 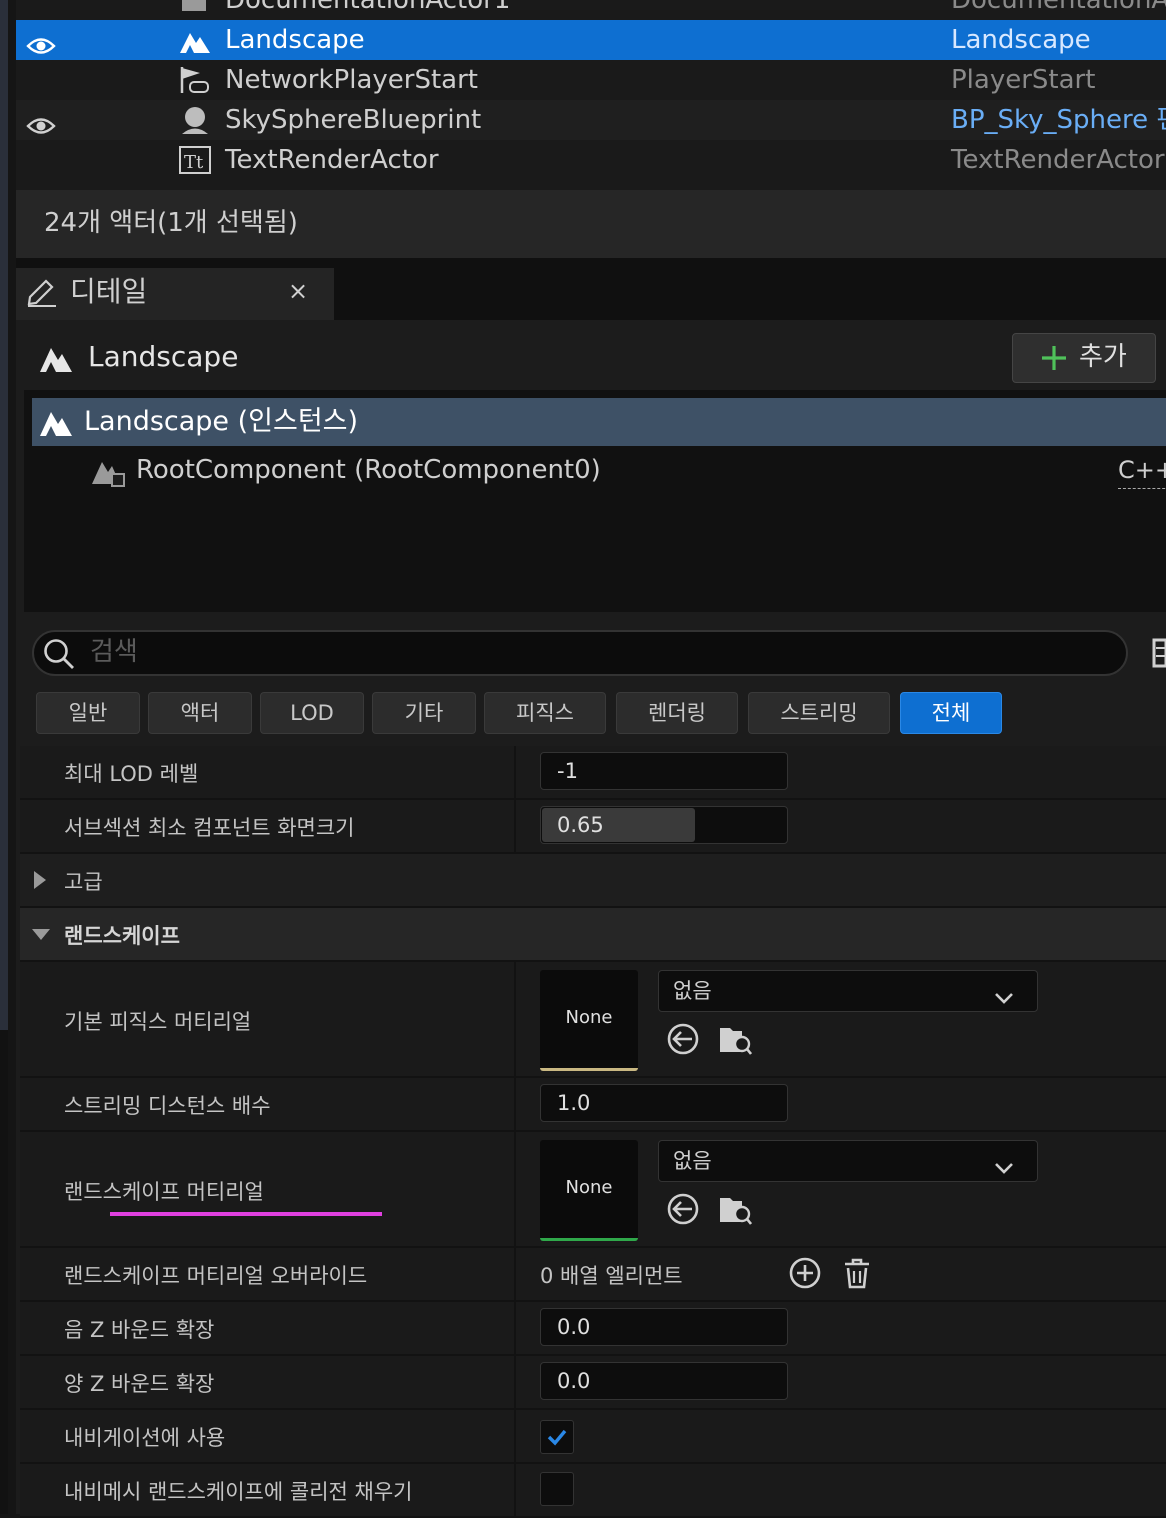 I want to click on prop-row-physics-material: 기본 피직스 머티리얼 None 없음, so click(x=593, y=1020).